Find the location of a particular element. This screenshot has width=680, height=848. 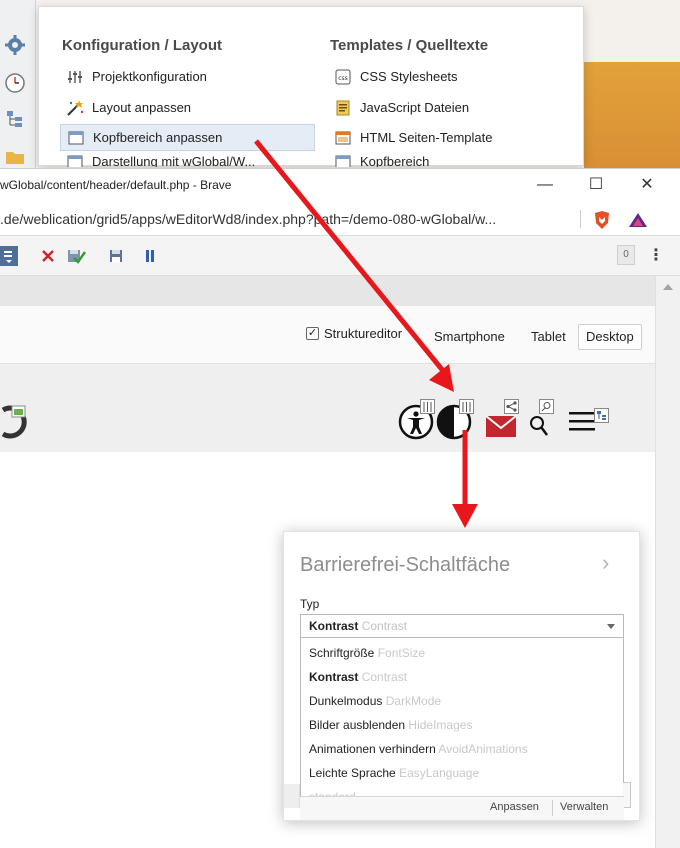

option-label: Schriftgröße is located at coordinates (342, 653).